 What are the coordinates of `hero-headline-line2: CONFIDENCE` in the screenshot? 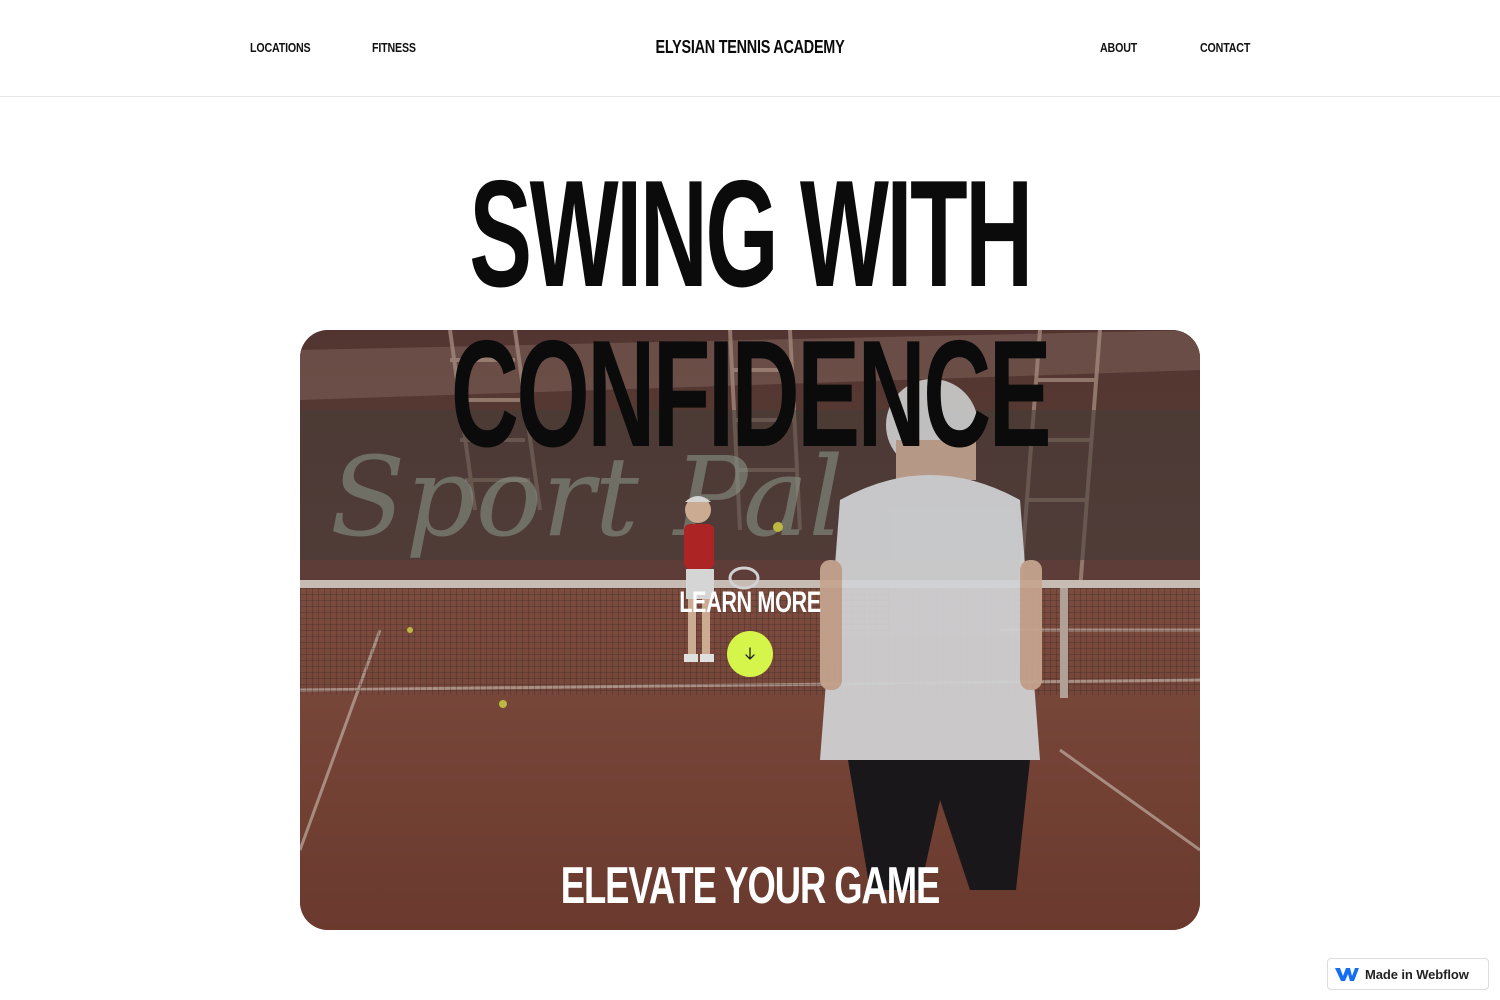 It's located at (751, 394).